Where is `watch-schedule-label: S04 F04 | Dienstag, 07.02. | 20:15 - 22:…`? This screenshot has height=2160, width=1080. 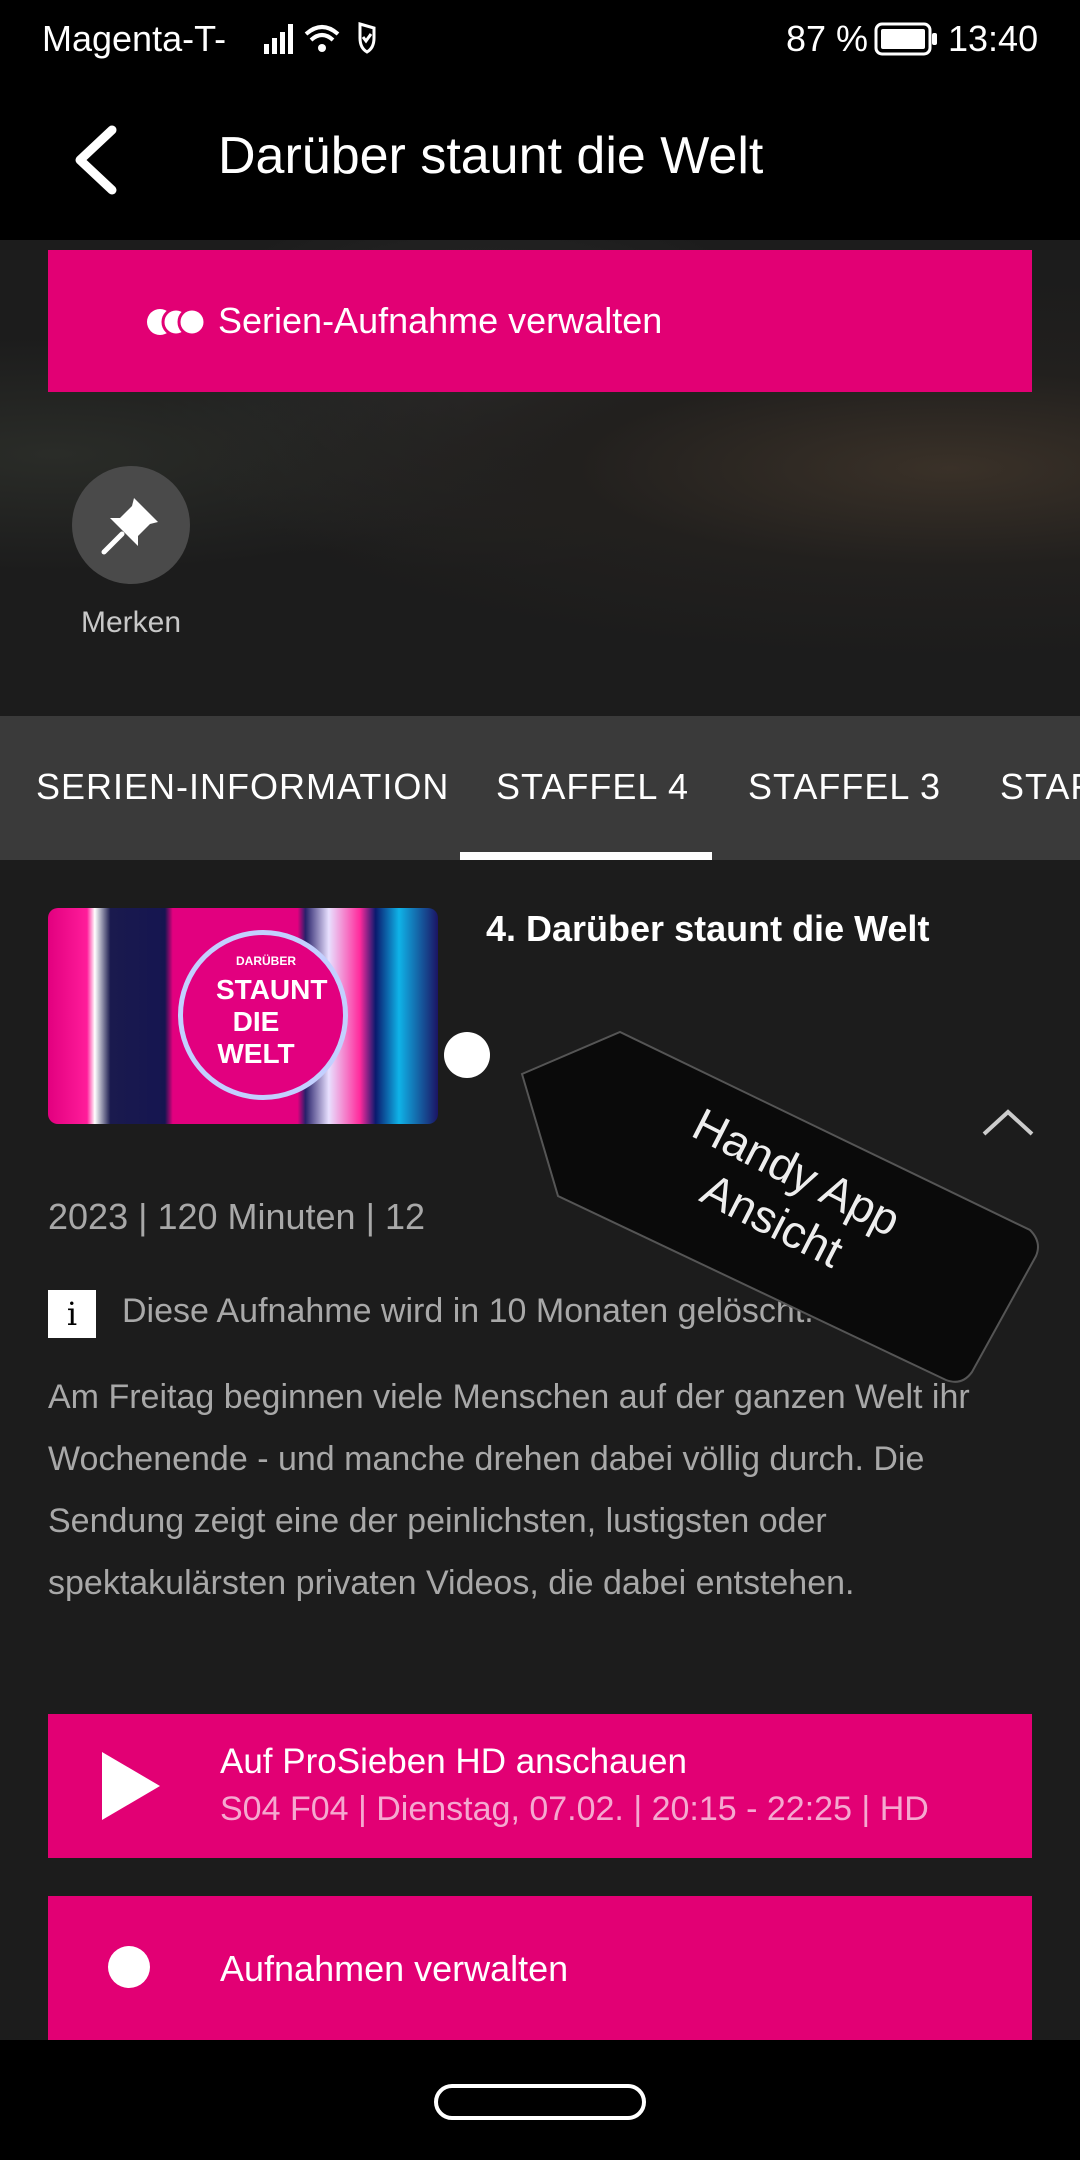
watch-schedule-label: S04 F04 | Dienstag, 07.02. | 20:15 - 22:… is located at coordinates (574, 1809).